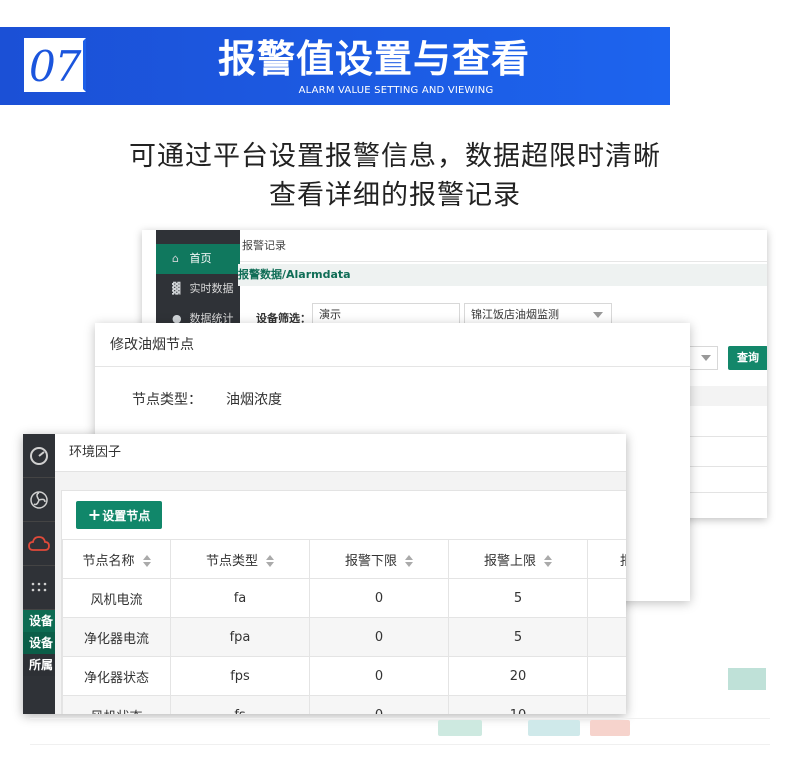  Describe the element at coordinates (39, 588) in the screenshot. I see `dots-icon` at that location.